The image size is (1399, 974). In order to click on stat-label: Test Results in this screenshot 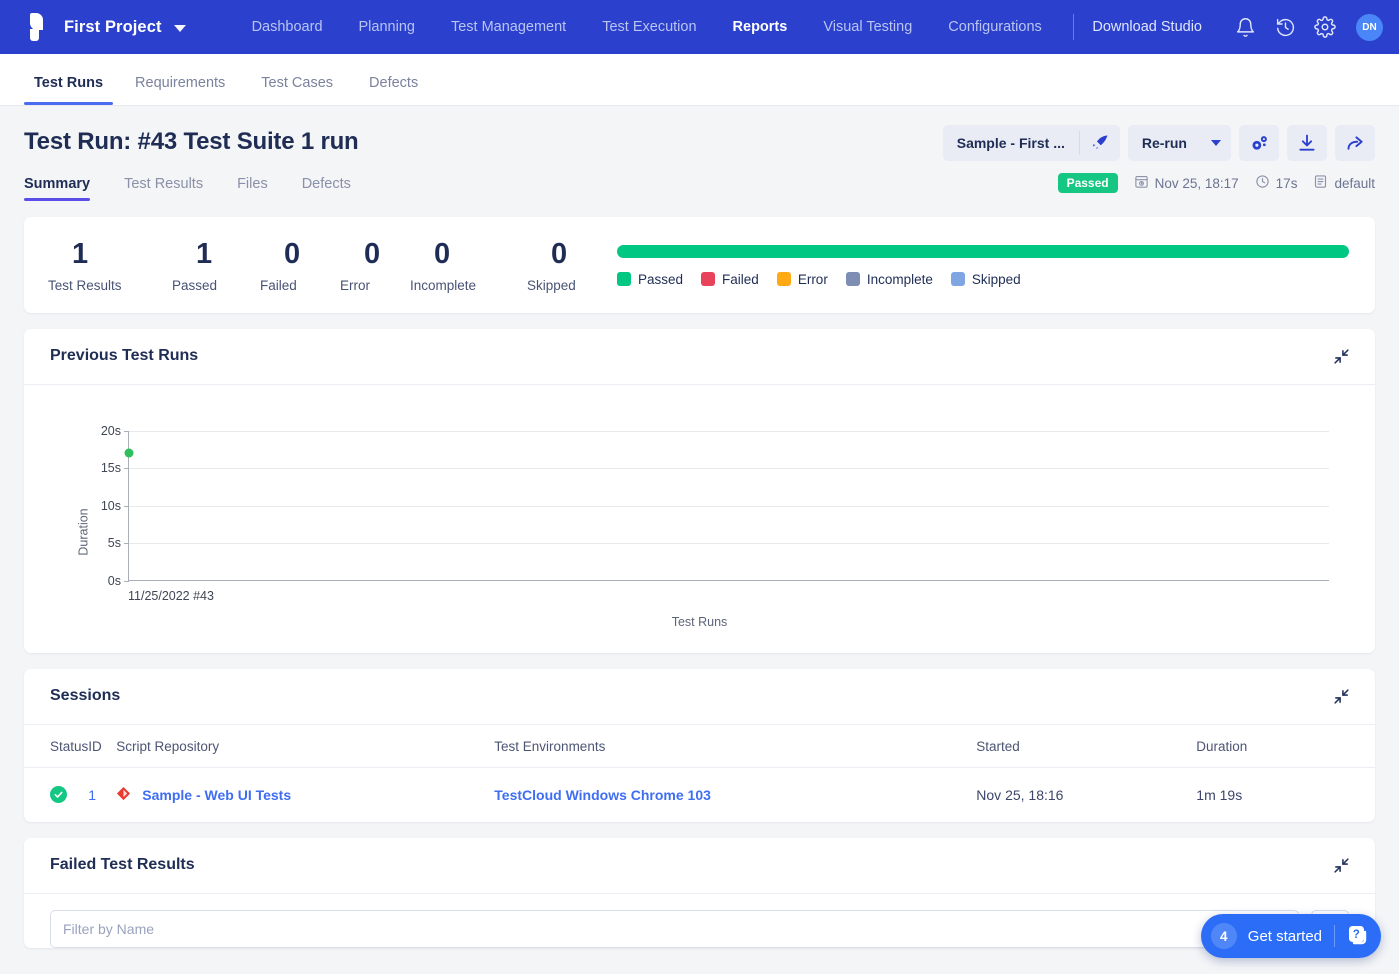, I will do `click(85, 285)`.